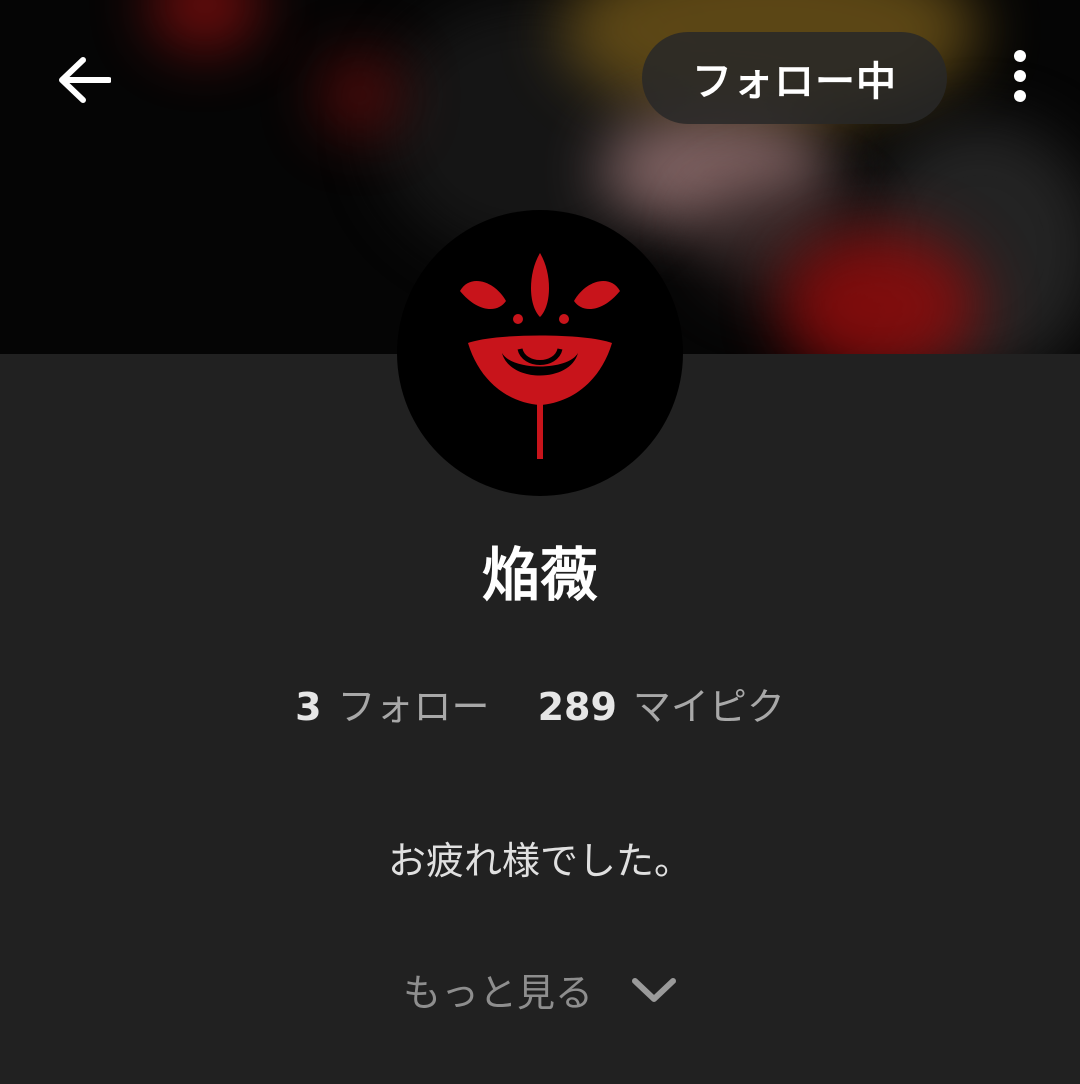 The image size is (1080, 1084). I want to click on following-count: 3 フォロー, so click(392, 703).